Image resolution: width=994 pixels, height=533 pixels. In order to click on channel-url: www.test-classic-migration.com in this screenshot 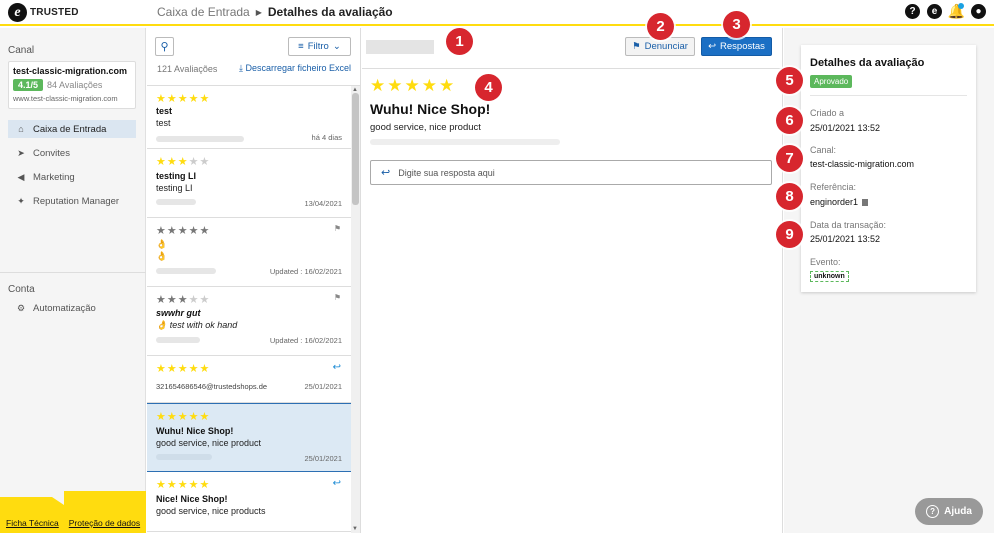, I will do `click(65, 98)`.